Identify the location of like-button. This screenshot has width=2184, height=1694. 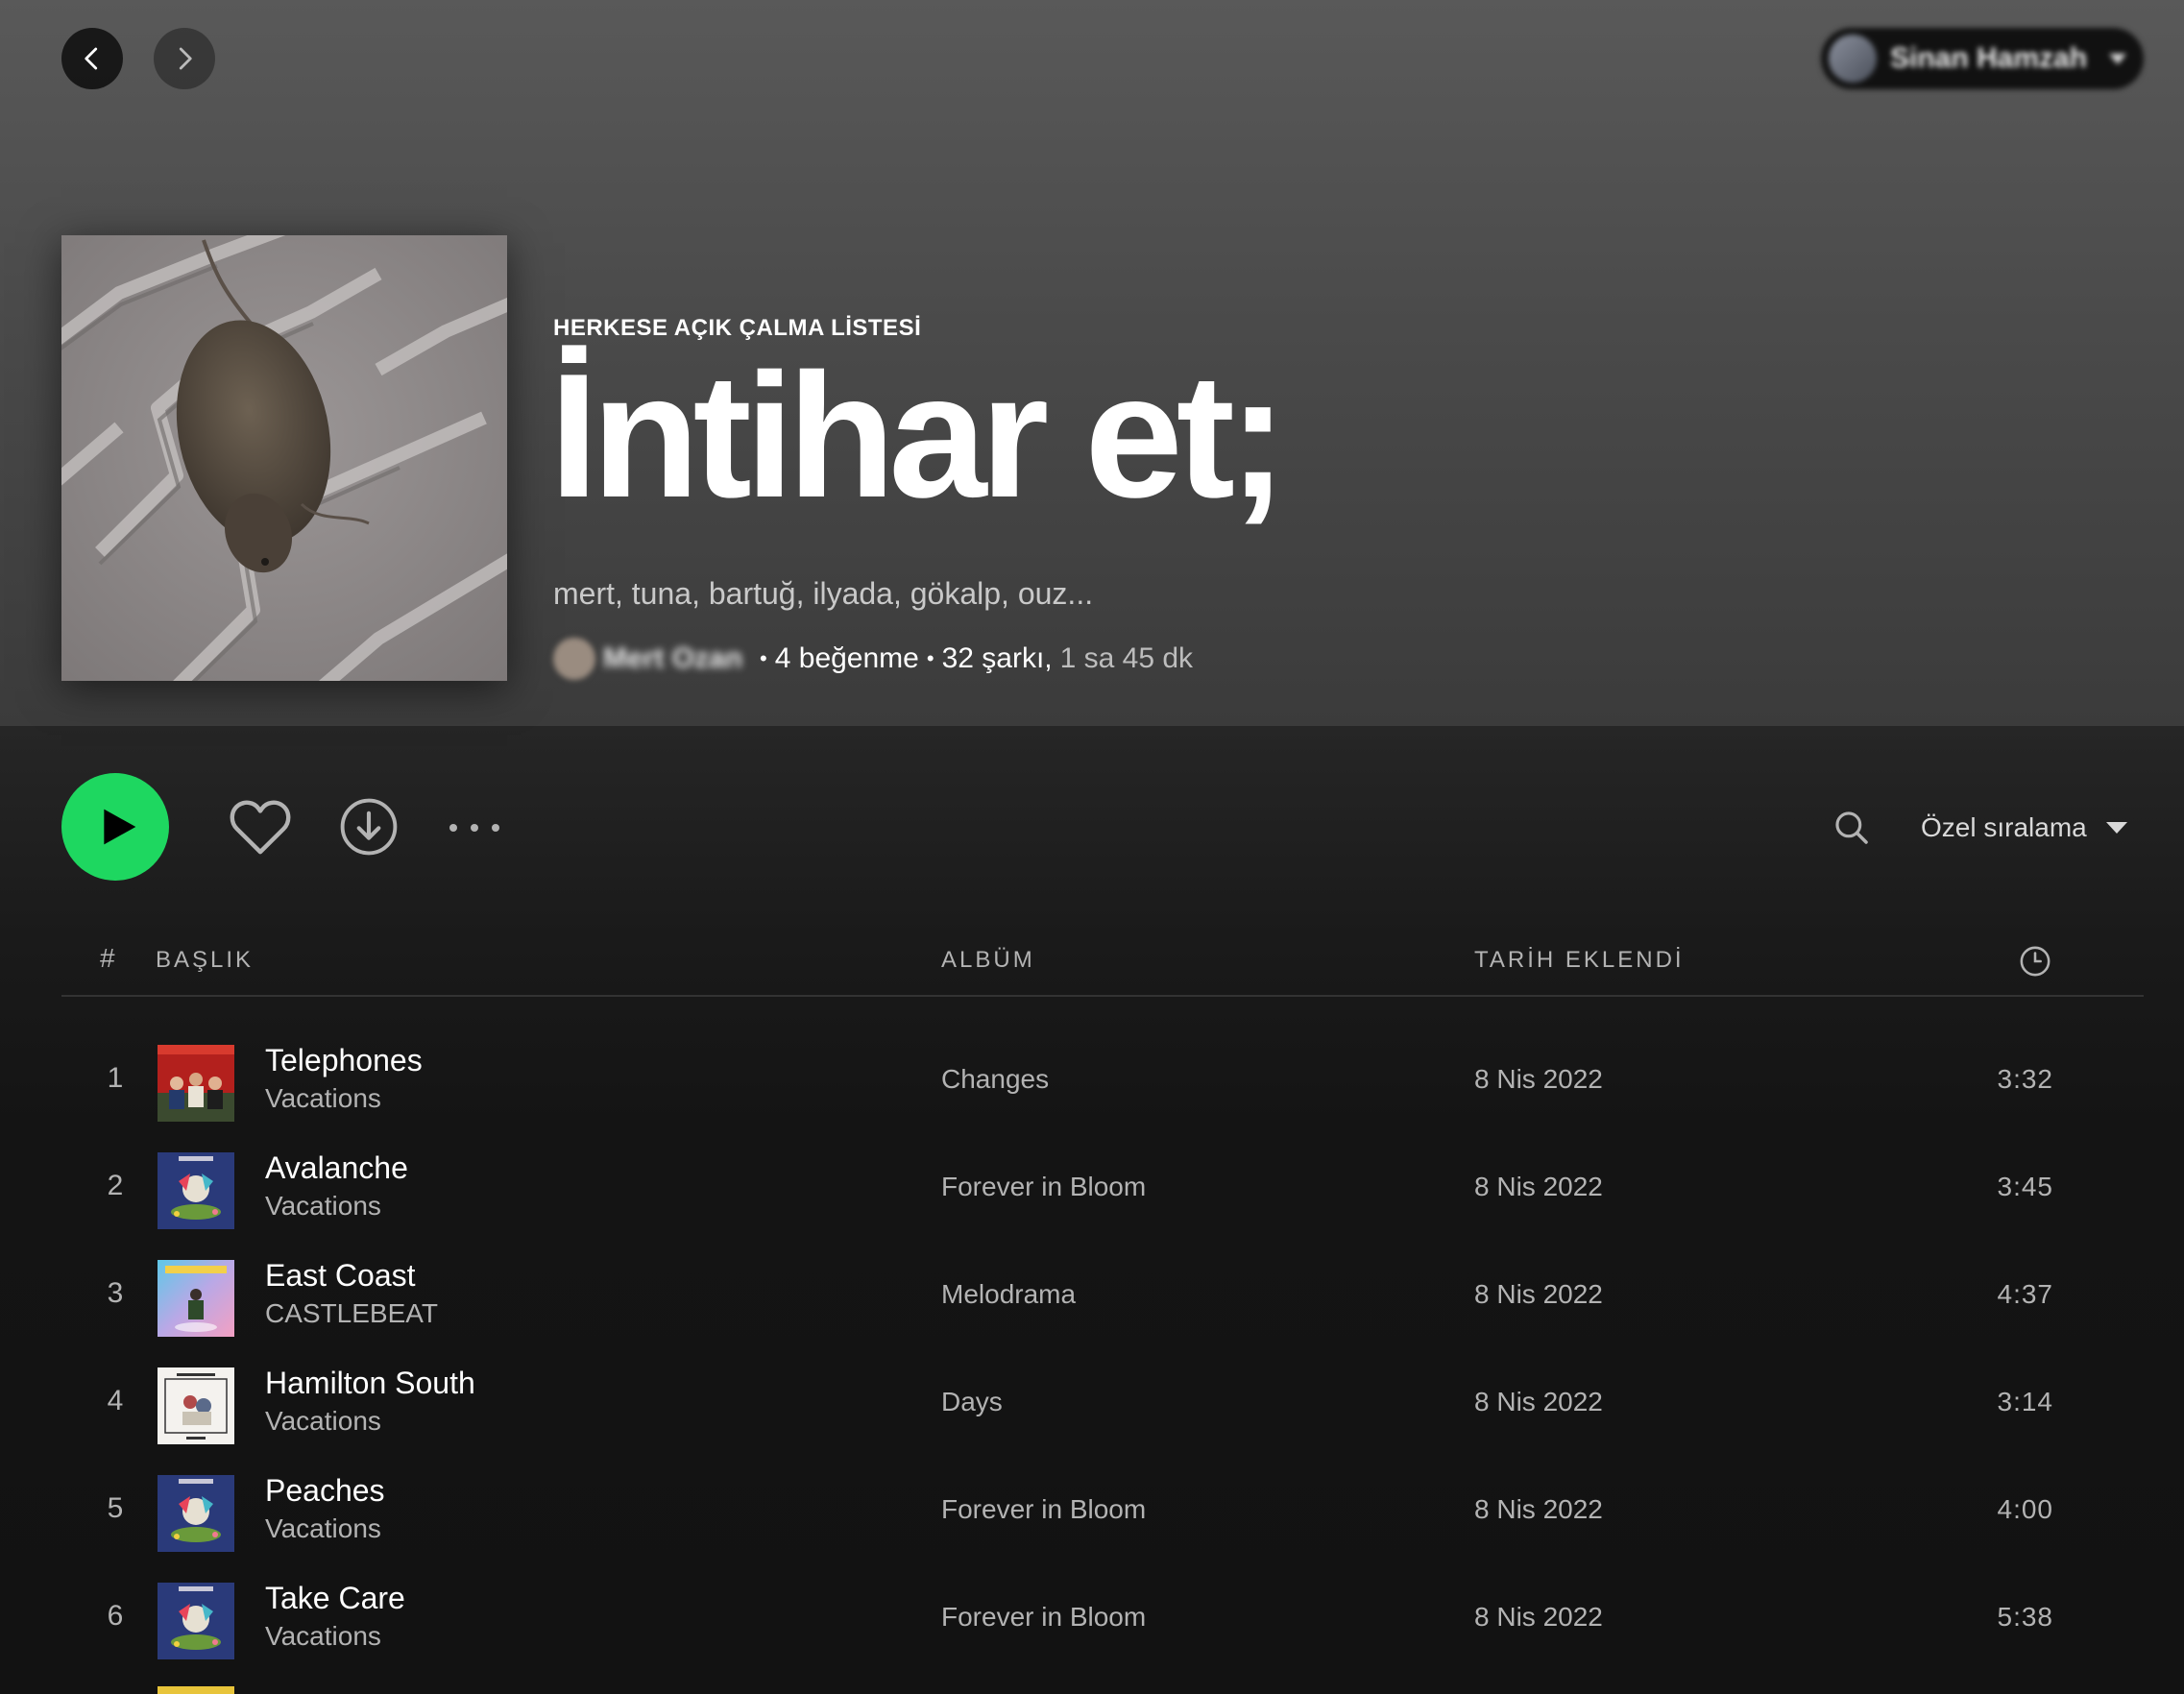
(260, 827).